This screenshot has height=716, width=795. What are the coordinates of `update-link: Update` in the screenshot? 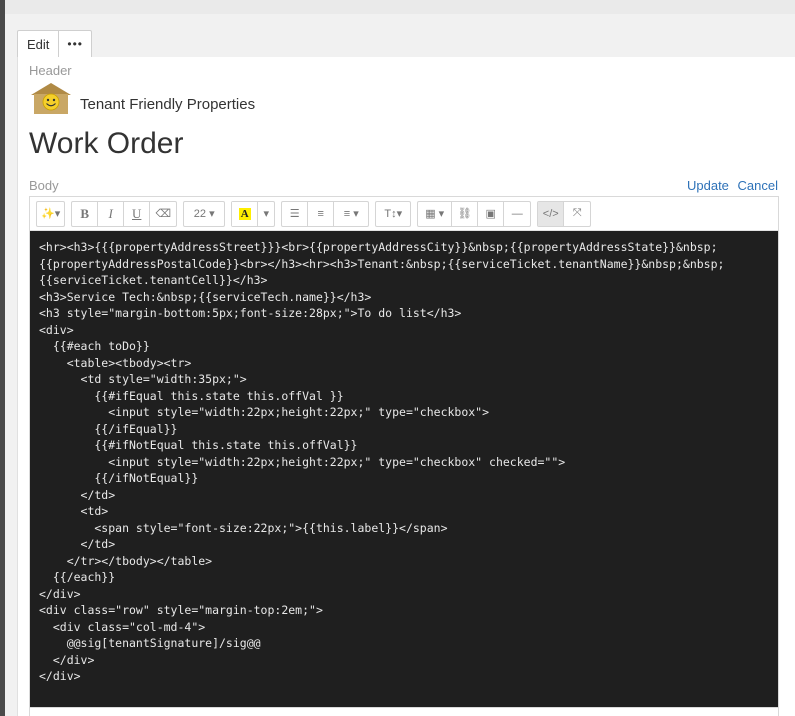 It's located at (708, 185).